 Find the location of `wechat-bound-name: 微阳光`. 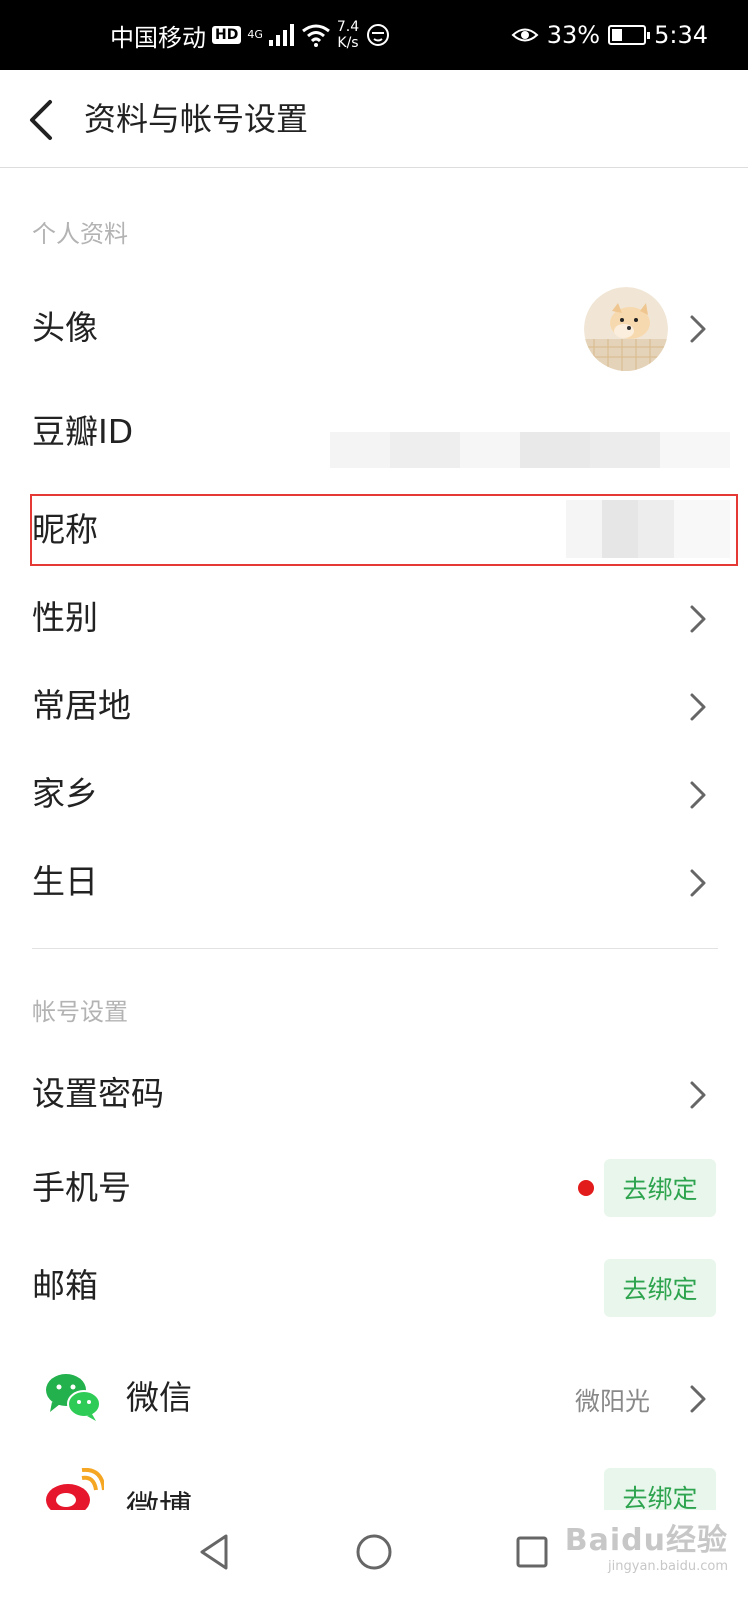

wechat-bound-name: 微阳光 is located at coordinates (612, 1401).